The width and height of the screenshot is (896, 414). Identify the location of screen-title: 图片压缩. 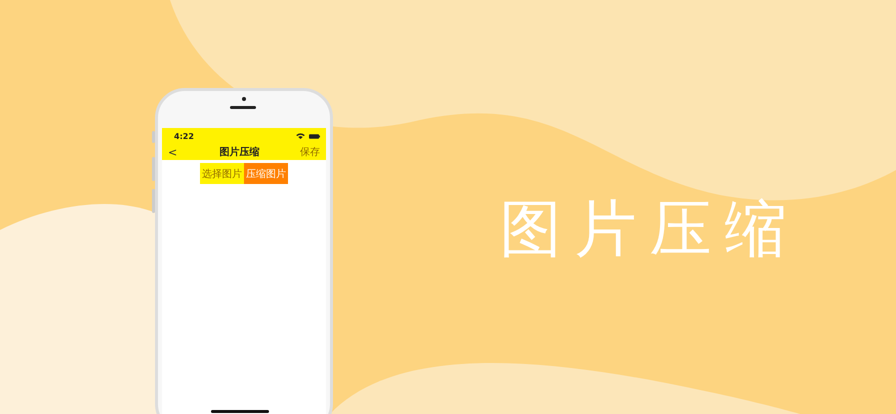
(240, 152).